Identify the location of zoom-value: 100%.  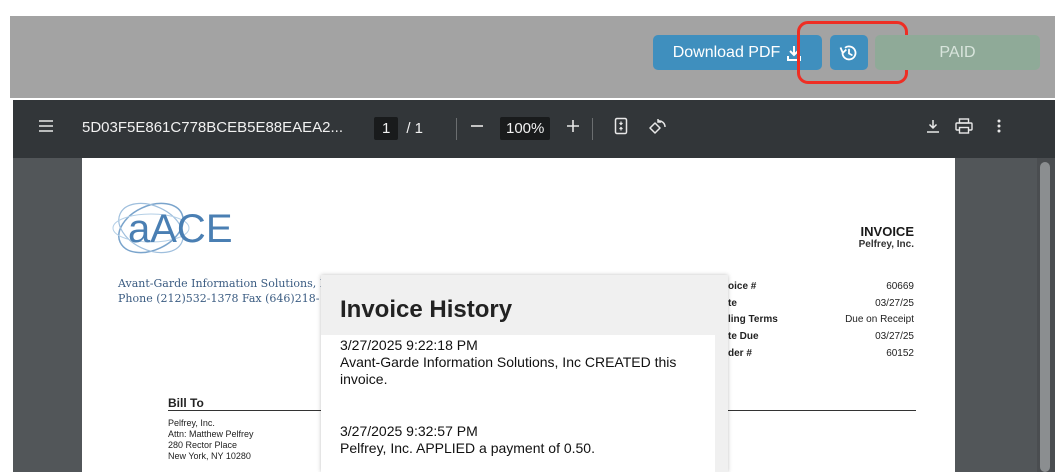
(525, 128).